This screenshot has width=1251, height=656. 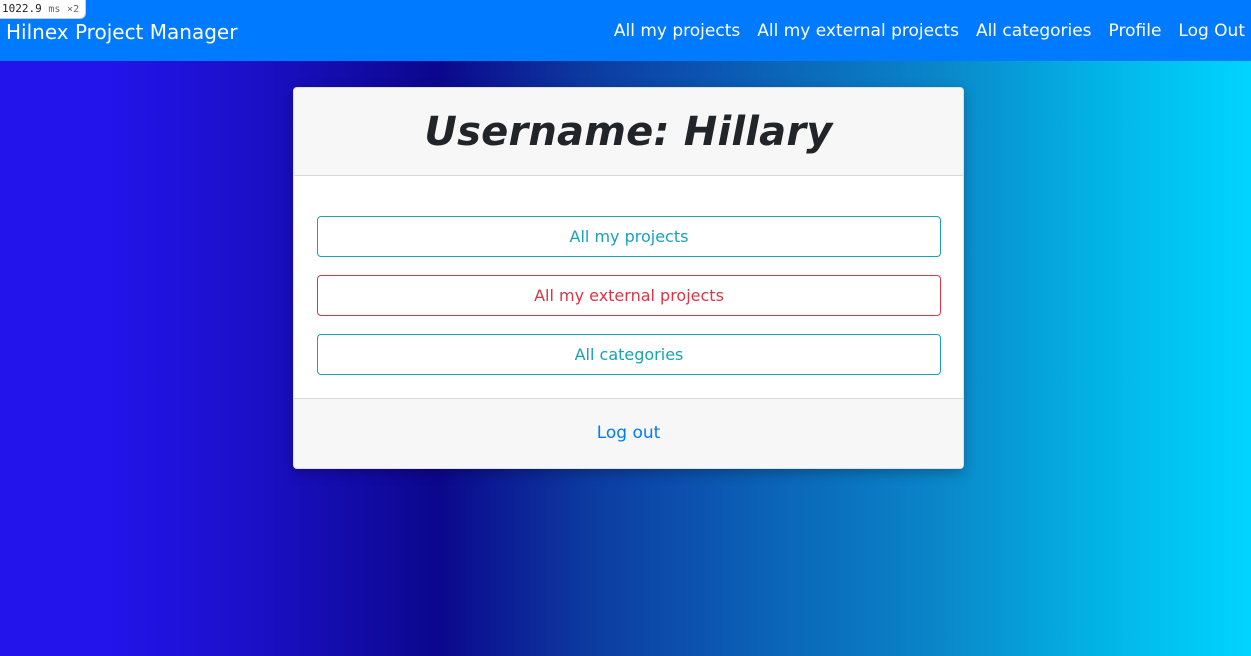 What do you see at coordinates (1034, 31) in the screenshot?
I see `nav-link-all-categories: All categories` at bounding box center [1034, 31].